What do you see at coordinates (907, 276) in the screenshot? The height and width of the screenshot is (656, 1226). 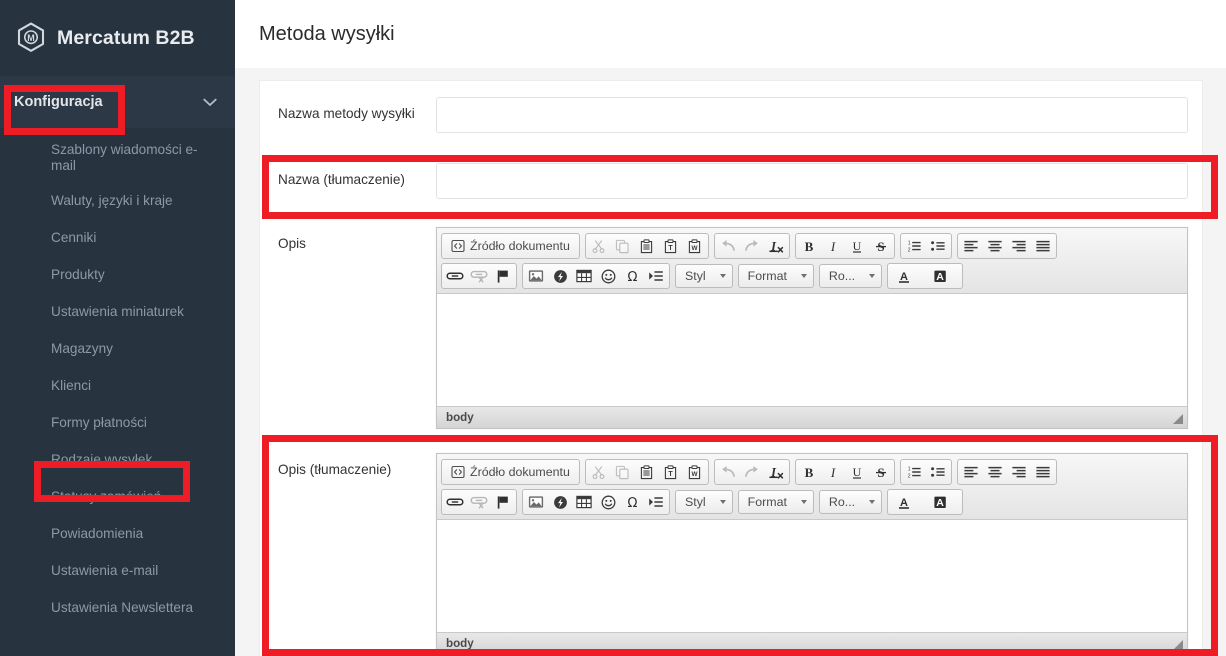 I see `text-color-button: A` at bounding box center [907, 276].